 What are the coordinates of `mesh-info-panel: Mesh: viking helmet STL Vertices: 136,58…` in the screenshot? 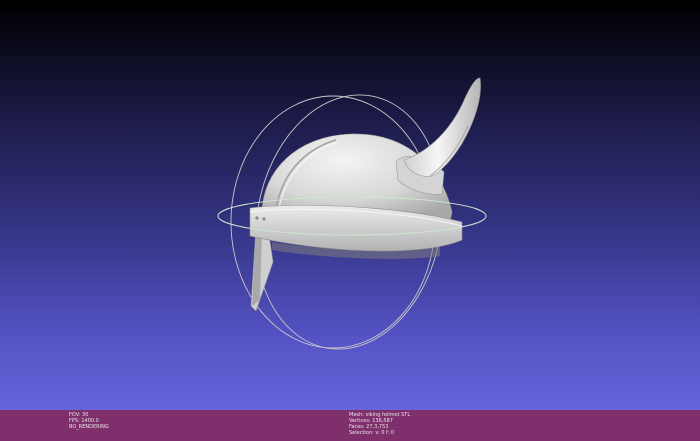 It's located at (379, 424).